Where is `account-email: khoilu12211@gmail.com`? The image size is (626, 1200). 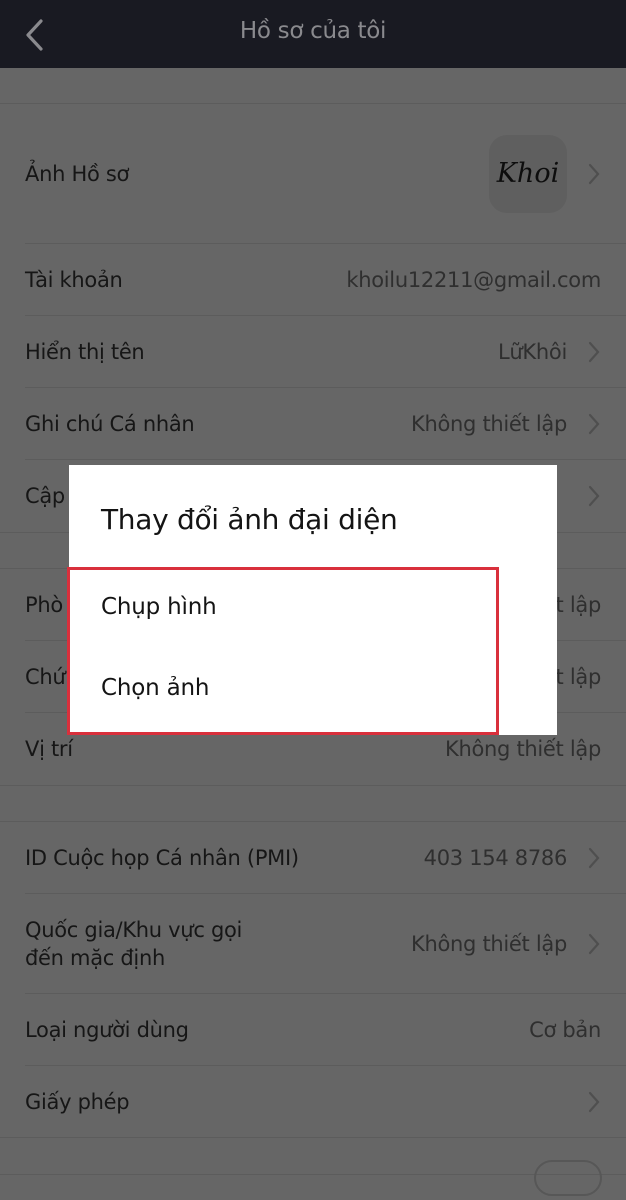
account-email: khoilu12211@gmail.com is located at coordinates (473, 279).